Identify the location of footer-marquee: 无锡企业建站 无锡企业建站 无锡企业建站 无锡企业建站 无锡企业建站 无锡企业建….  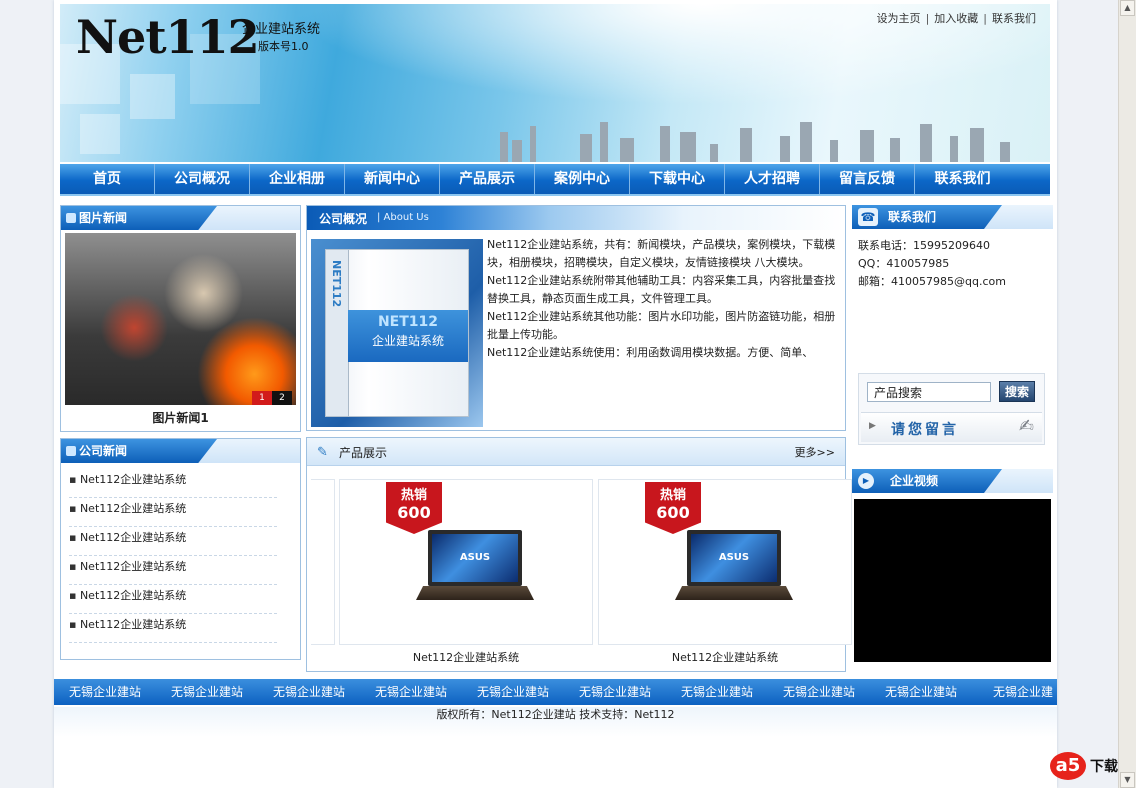
(555, 692).